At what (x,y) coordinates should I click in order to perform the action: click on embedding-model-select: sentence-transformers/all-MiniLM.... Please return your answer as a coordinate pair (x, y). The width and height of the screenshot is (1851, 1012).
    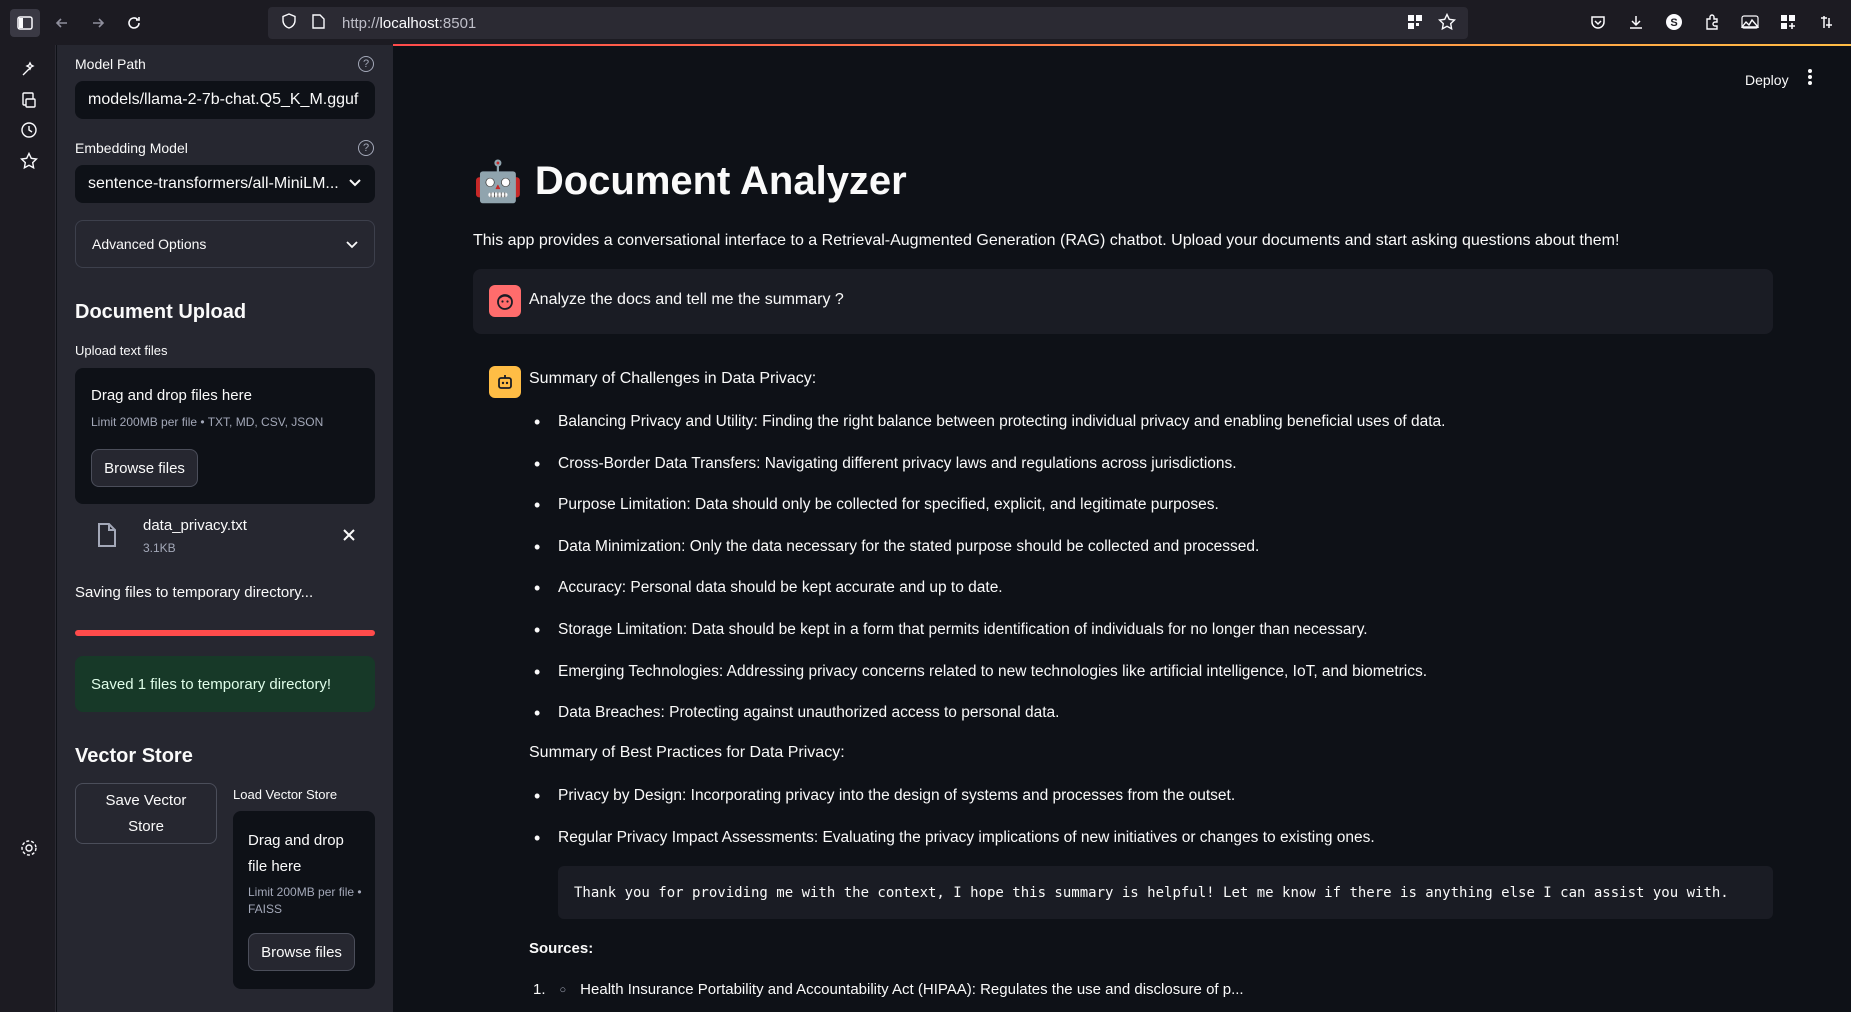
    Looking at the image, I should click on (225, 184).